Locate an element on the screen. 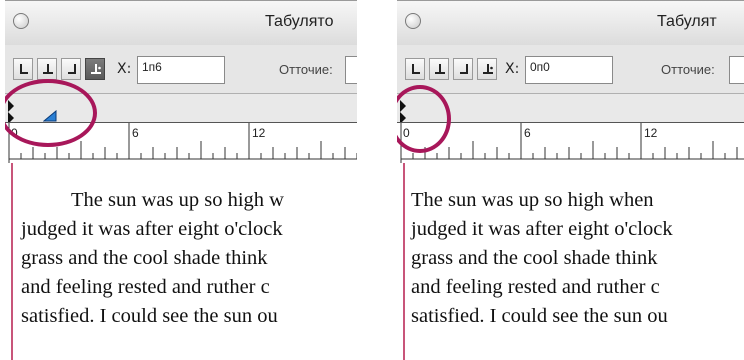 The image size is (744, 360). text-line: The sun was up so high w is located at coordinates (177, 200).